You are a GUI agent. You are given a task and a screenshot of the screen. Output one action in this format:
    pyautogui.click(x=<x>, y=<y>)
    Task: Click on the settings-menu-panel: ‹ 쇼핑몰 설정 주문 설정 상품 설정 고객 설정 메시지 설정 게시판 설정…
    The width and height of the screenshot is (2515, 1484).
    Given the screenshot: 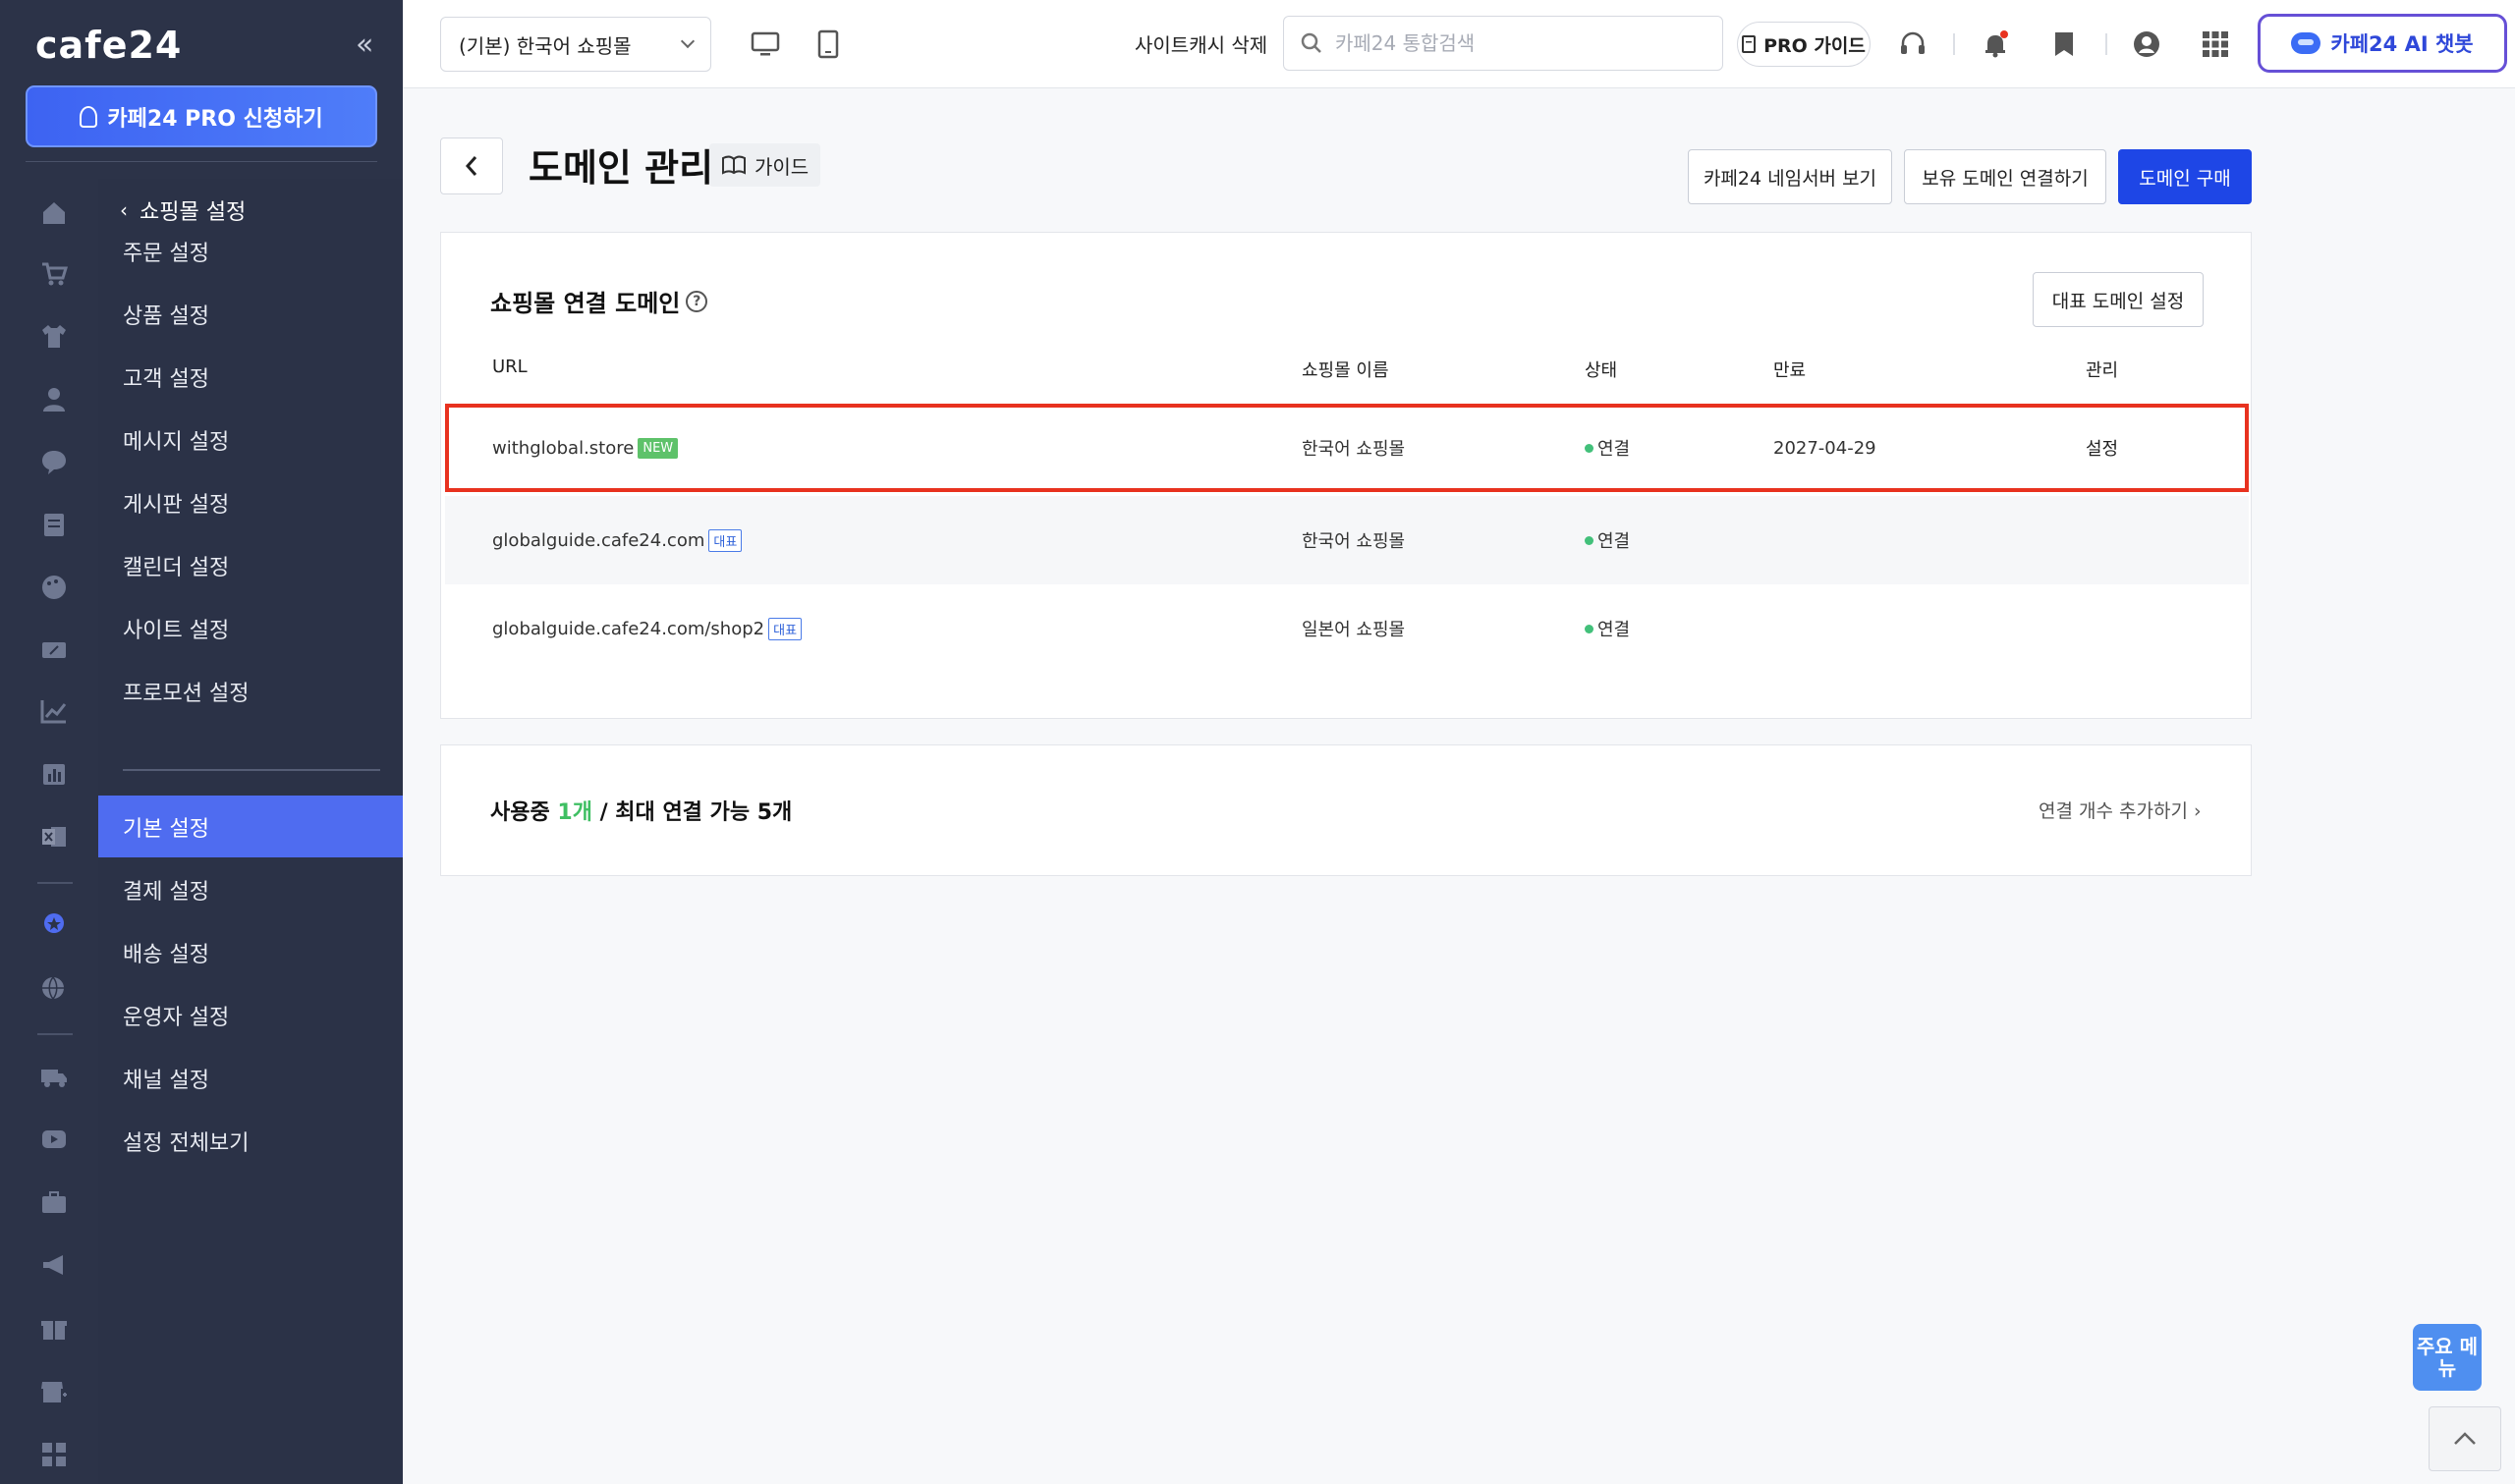 What is the action you would take?
    pyautogui.click(x=250, y=831)
    